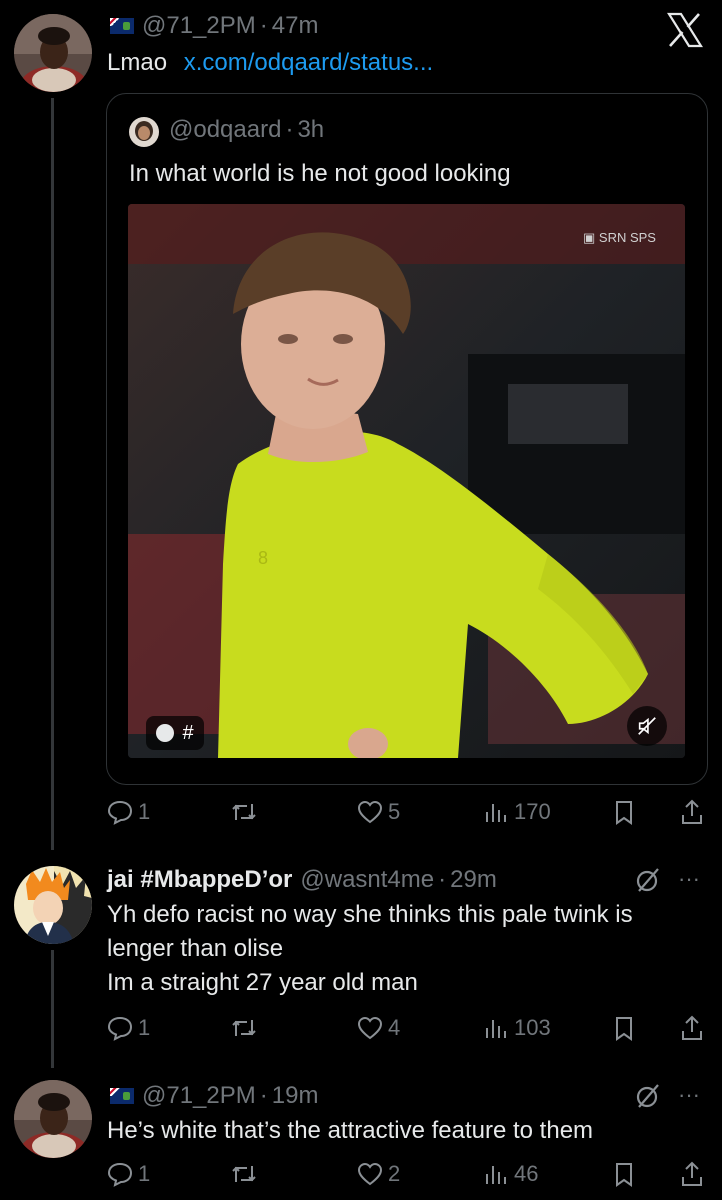  I want to click on tweet-text-line: Im a straight 27 year old man, so click(262, 982).